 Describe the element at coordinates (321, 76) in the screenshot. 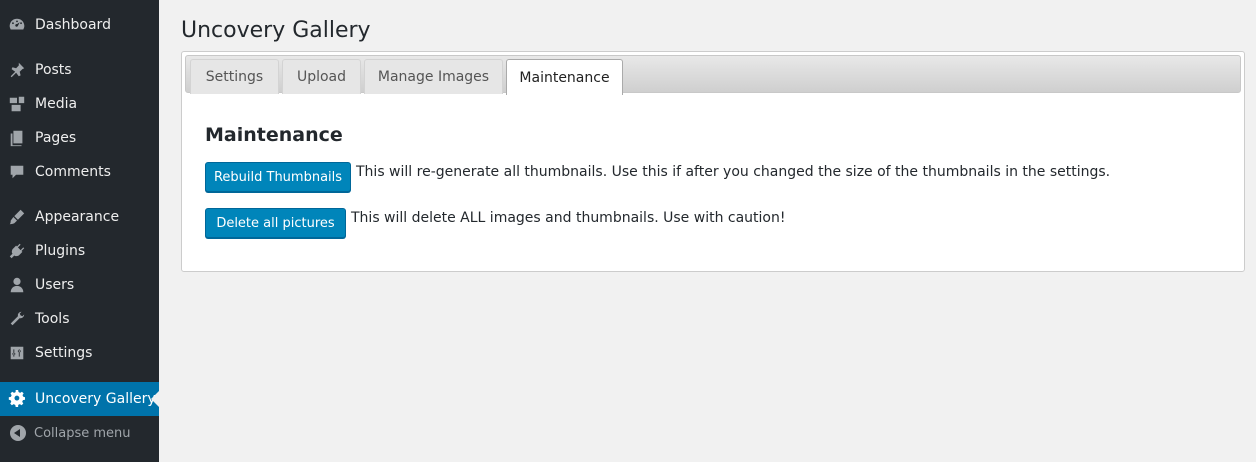

I see `tab-upload: Upload` at that location.